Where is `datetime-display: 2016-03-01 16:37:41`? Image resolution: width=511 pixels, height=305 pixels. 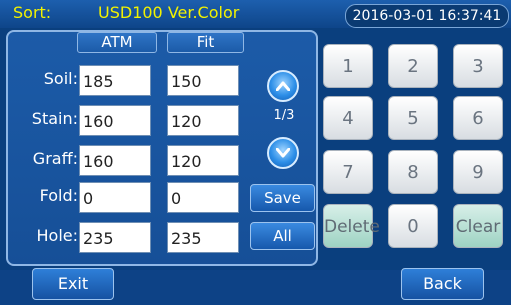 datetime-display: 2016-03-01 16:37:41 is located at coordinates (427, 16).